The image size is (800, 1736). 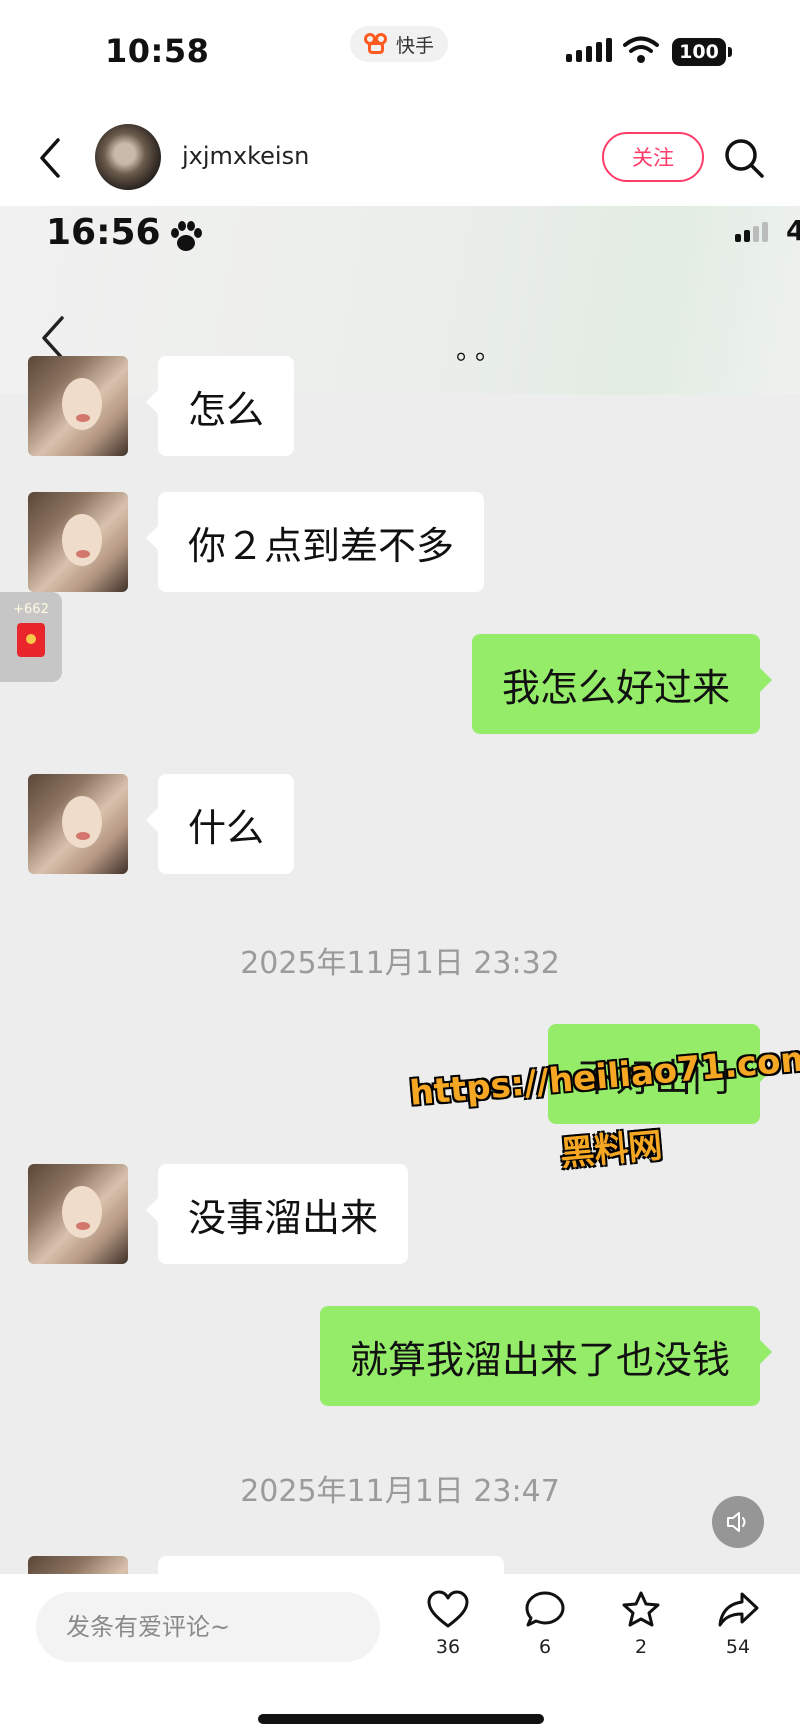 What do you see at coordinates (31, 640) in the screenshot?
I see `red-packet-icon` at bounding box center [31, 640].